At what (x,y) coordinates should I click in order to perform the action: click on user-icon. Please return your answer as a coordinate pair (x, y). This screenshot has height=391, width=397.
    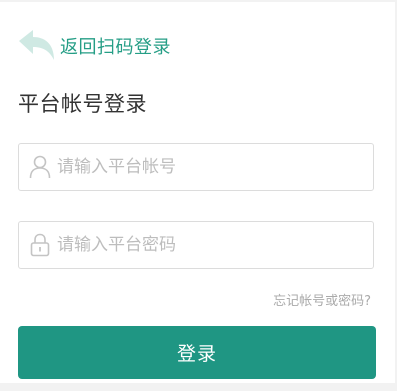
    Looking at the image, I should click on (40, 167).